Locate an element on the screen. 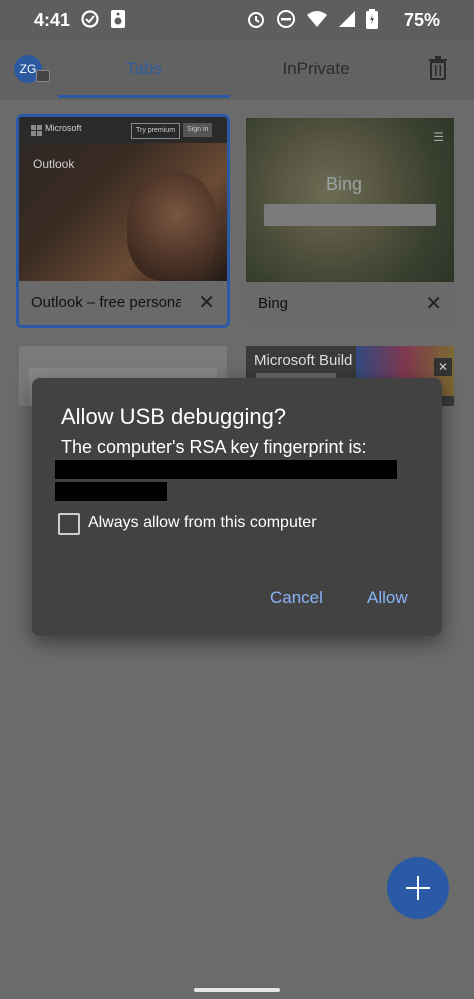 The width and height of the screenshot is (474, 999). thumbnail-header: Microsoft Try premium Sign in is located at coordinates (123, 130).